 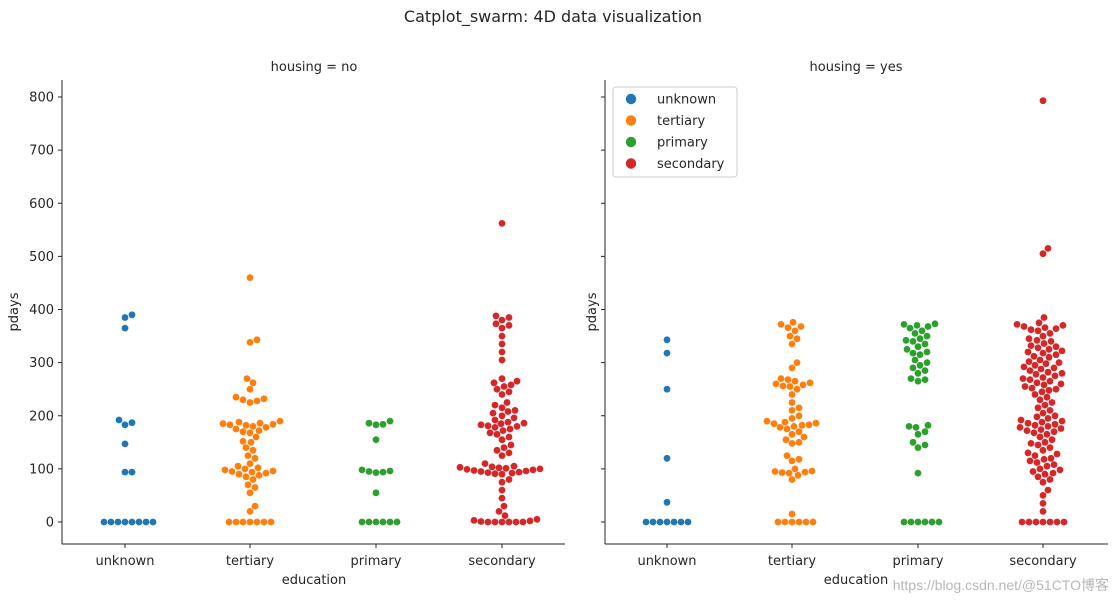 I want to click on x-tick-label-tertiary: tertiary, so click(x=792, y=561).